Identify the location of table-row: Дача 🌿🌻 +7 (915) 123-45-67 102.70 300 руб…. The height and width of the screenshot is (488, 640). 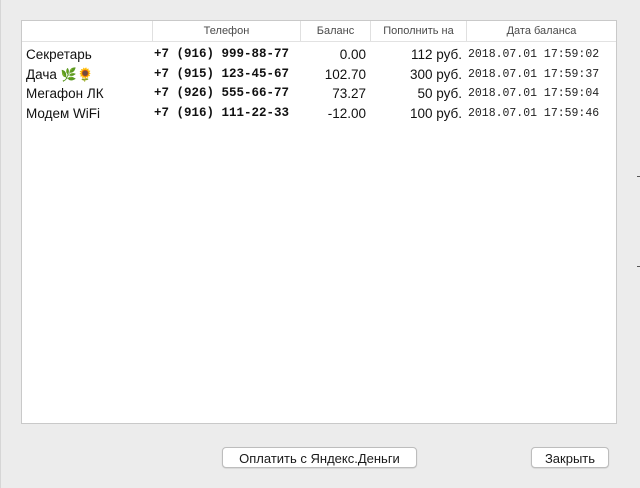
(319, 74).